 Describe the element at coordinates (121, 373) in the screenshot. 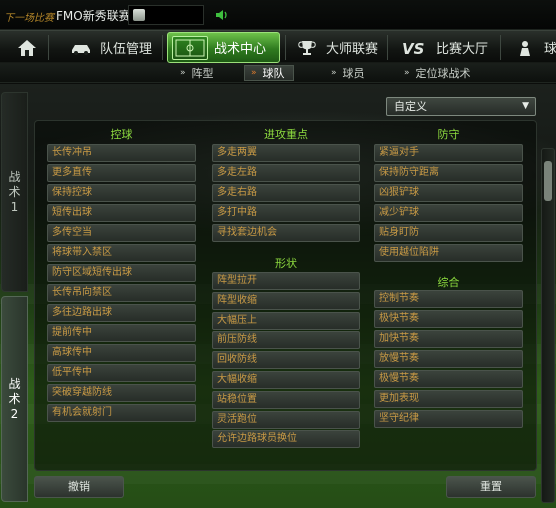

I see `tactic-option: 低平传中` at that location.